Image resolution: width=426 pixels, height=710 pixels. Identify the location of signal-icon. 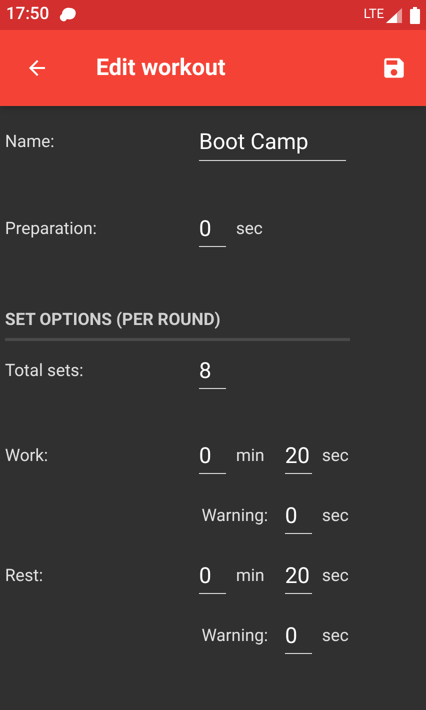
(394, 15).